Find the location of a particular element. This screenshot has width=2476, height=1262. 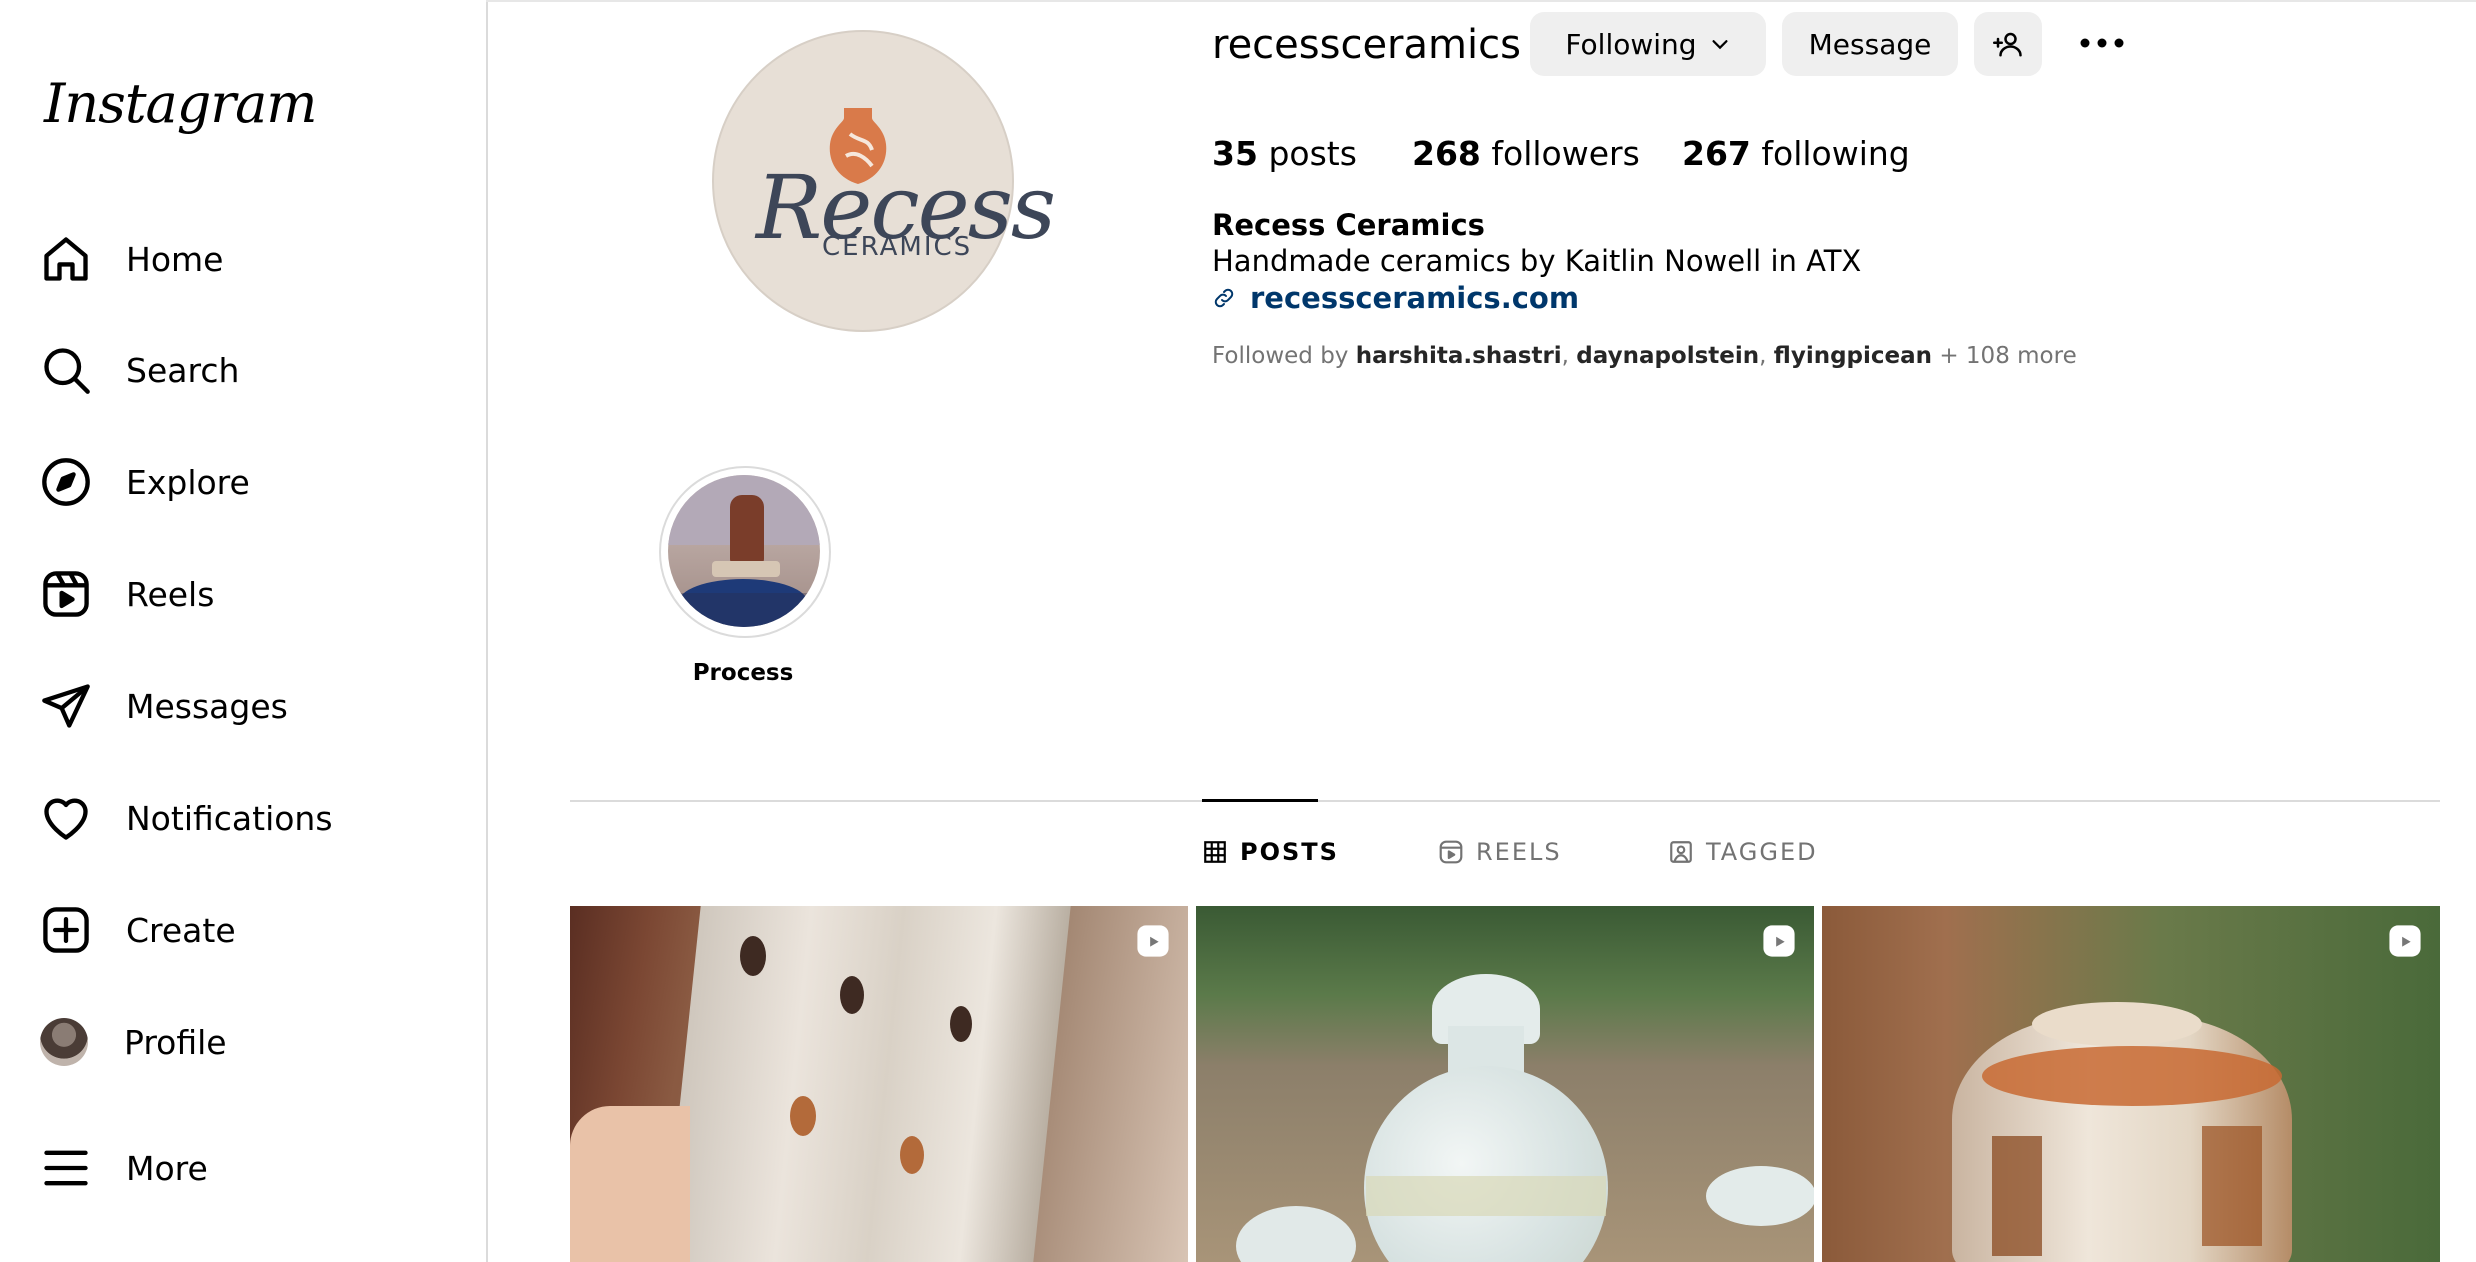

posts-count-value: 35 is located at coordinates (1235, 153).